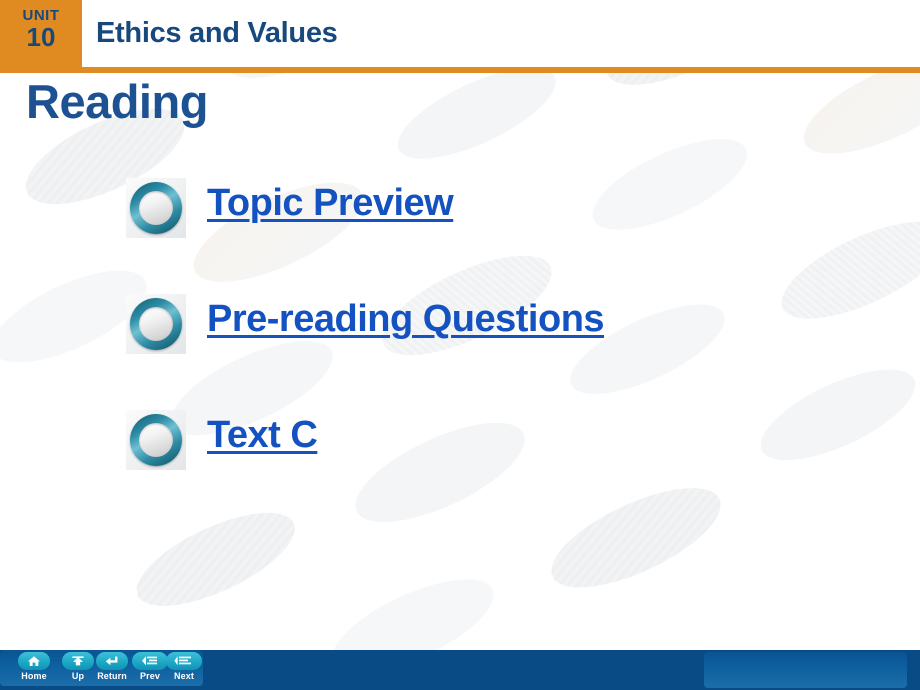 This screenshot has width=920, height=690. What do you see at coordinates (182, 661) in the screenshot?
I see `next-list-icon` at bounding box center [182, 661].